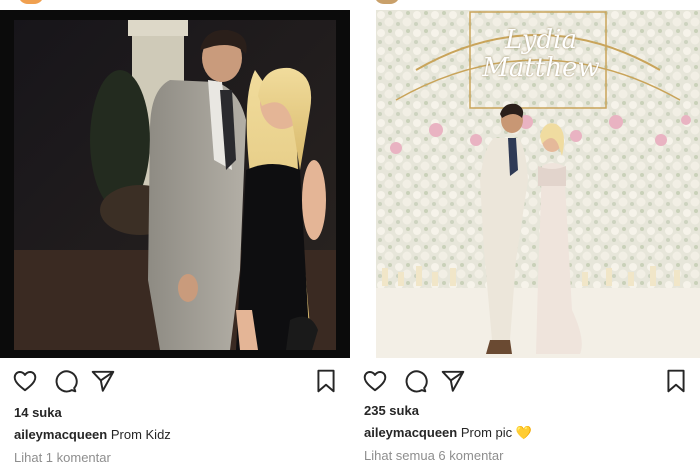 The width and height of the screenshot is (700, 465). What do you see at coordinates (541, 54) in the screenshot?
I see `sign-text: Lydia Matthew` at bounding box center [541, 54].